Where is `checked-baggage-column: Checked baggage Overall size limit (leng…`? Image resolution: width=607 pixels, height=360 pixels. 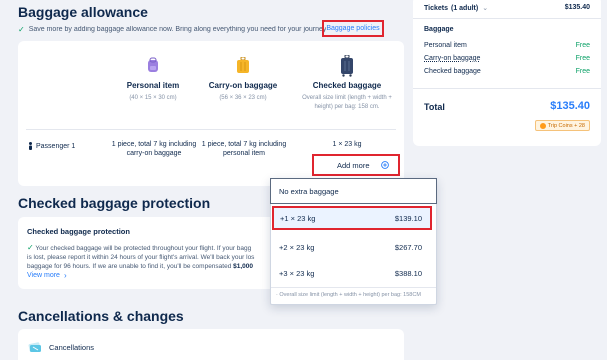
checked-baggage-column: Checked baggage Overall size limit (leng… is located at coordinates (347, 83).